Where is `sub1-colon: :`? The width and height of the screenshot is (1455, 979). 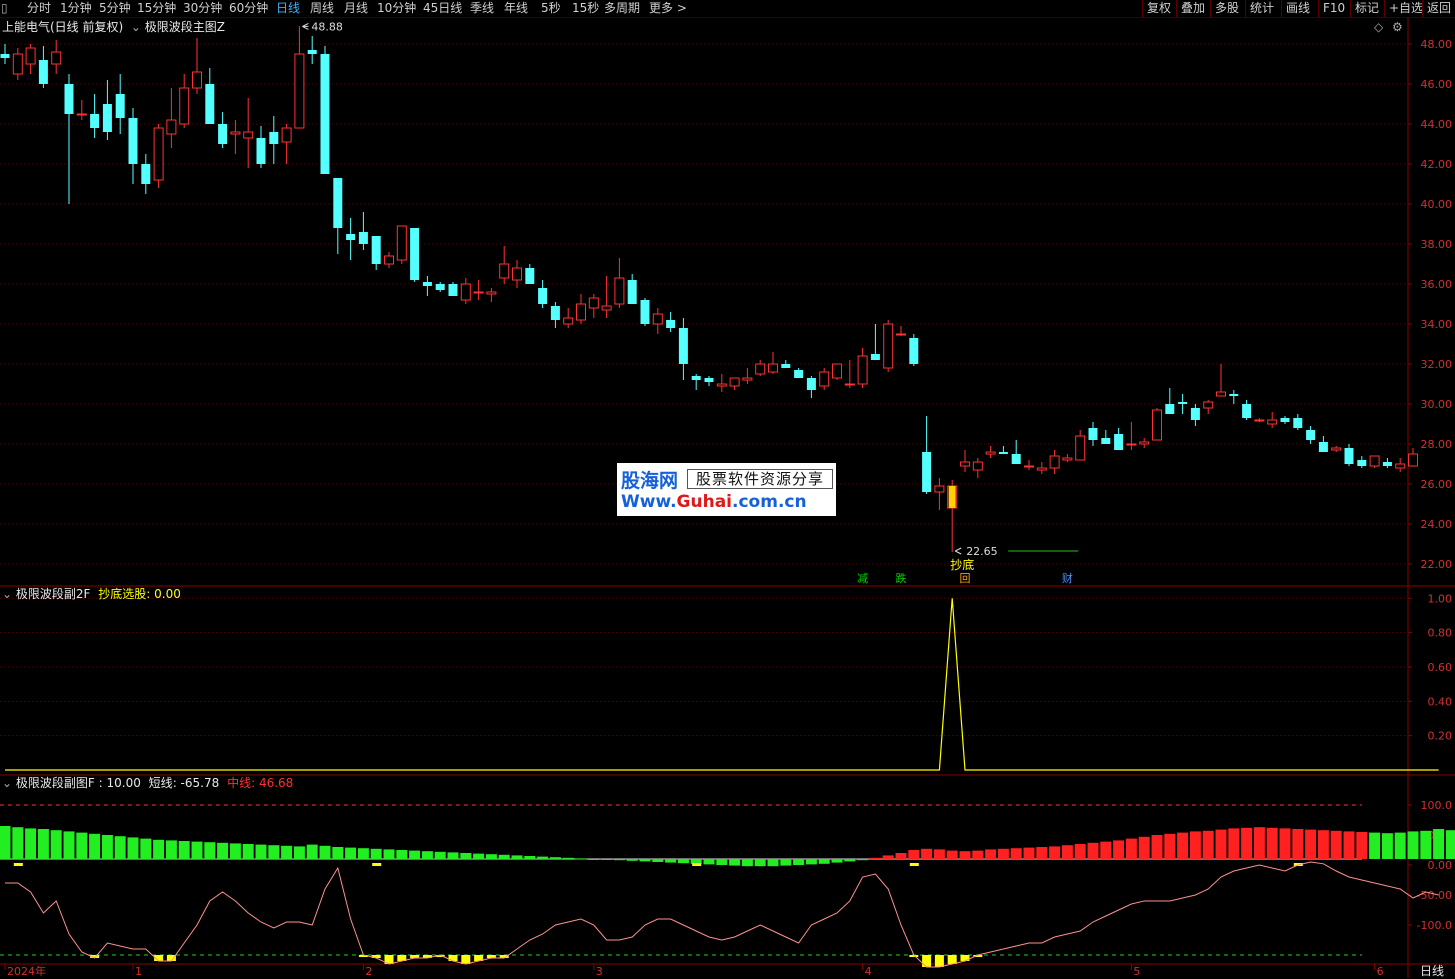 sub1-colon: : is located at coordinates (150, 594).